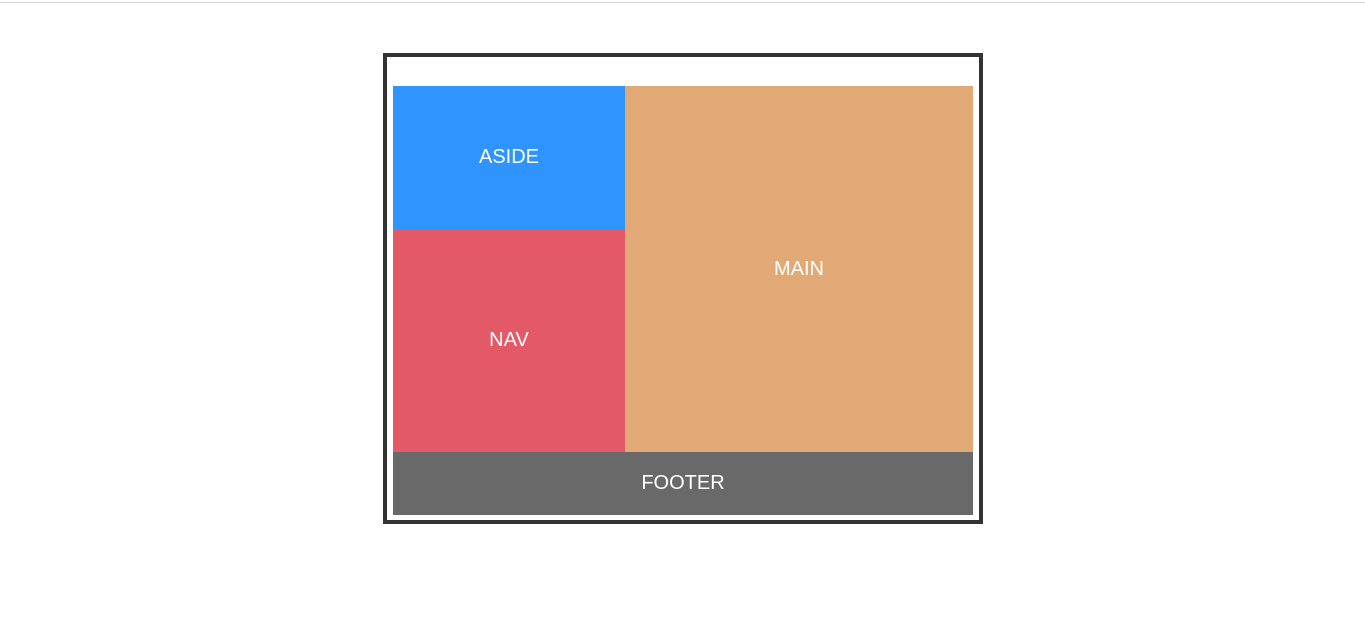 The height and width of the screenshot is (644, 1365). Describe the element at coordinates (682, 2) in the screenshot. I see `top-divider` at that location.